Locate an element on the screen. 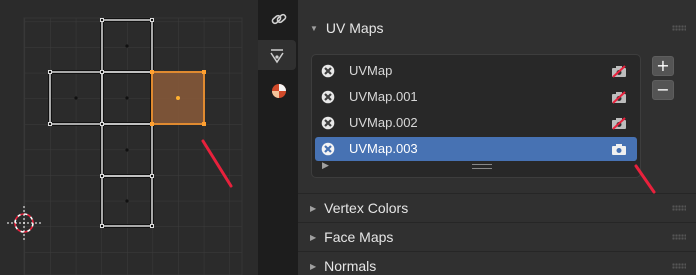  tab-material is located at coordinates (279, 91).